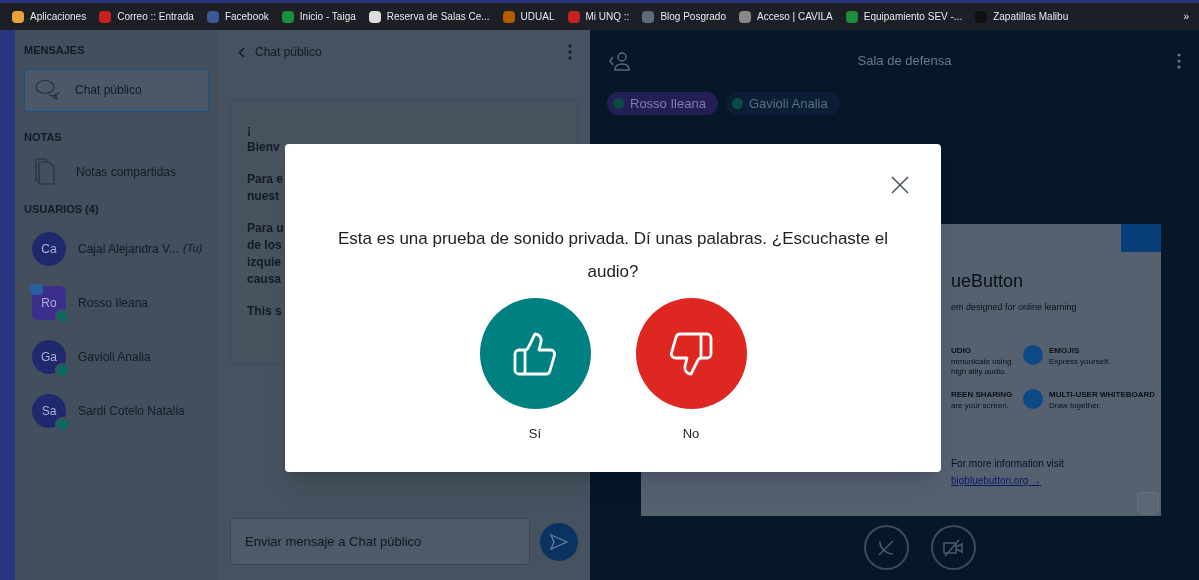 This screenshot has width=1199, height=580. What do you see at coordinates (49, 410) in the screenshot?
I see `user-avatar: Sa` at bounding box center [49, 410].